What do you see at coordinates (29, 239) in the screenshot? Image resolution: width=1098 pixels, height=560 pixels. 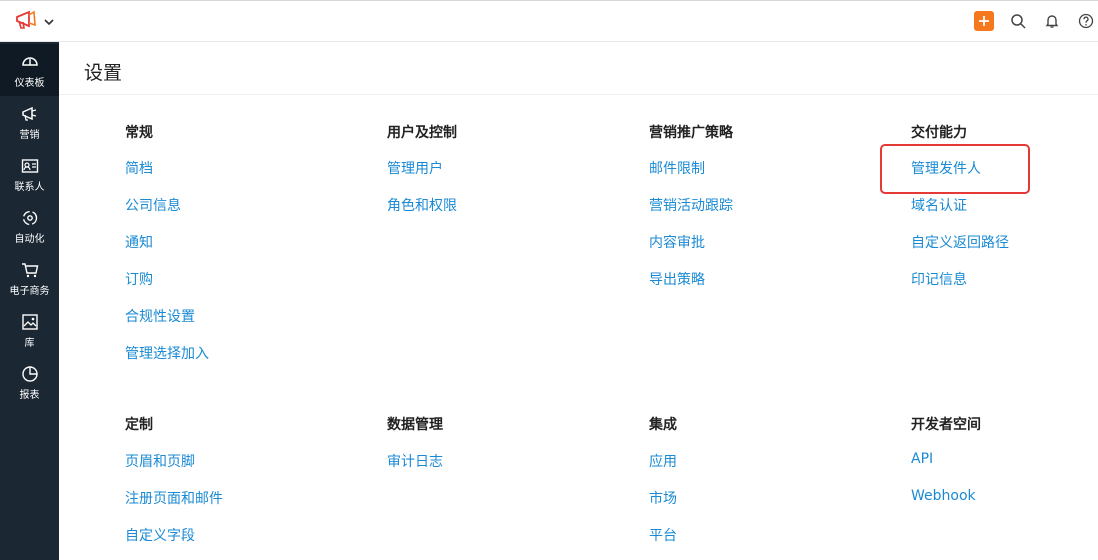 I see `sidebar-item-label: 自动化` at bounding box center [29, 239].